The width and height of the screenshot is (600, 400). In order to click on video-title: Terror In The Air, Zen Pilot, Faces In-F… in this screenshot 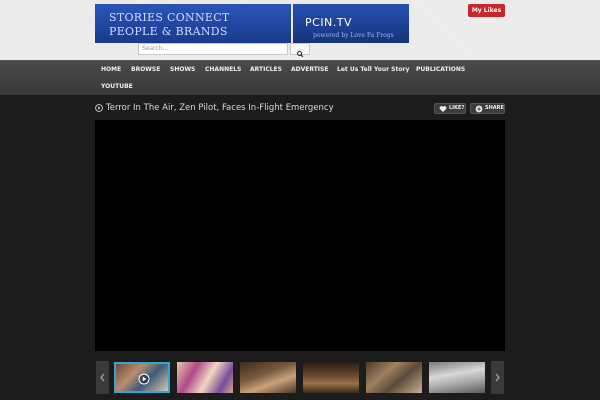, I will do `click(220, 108)`.